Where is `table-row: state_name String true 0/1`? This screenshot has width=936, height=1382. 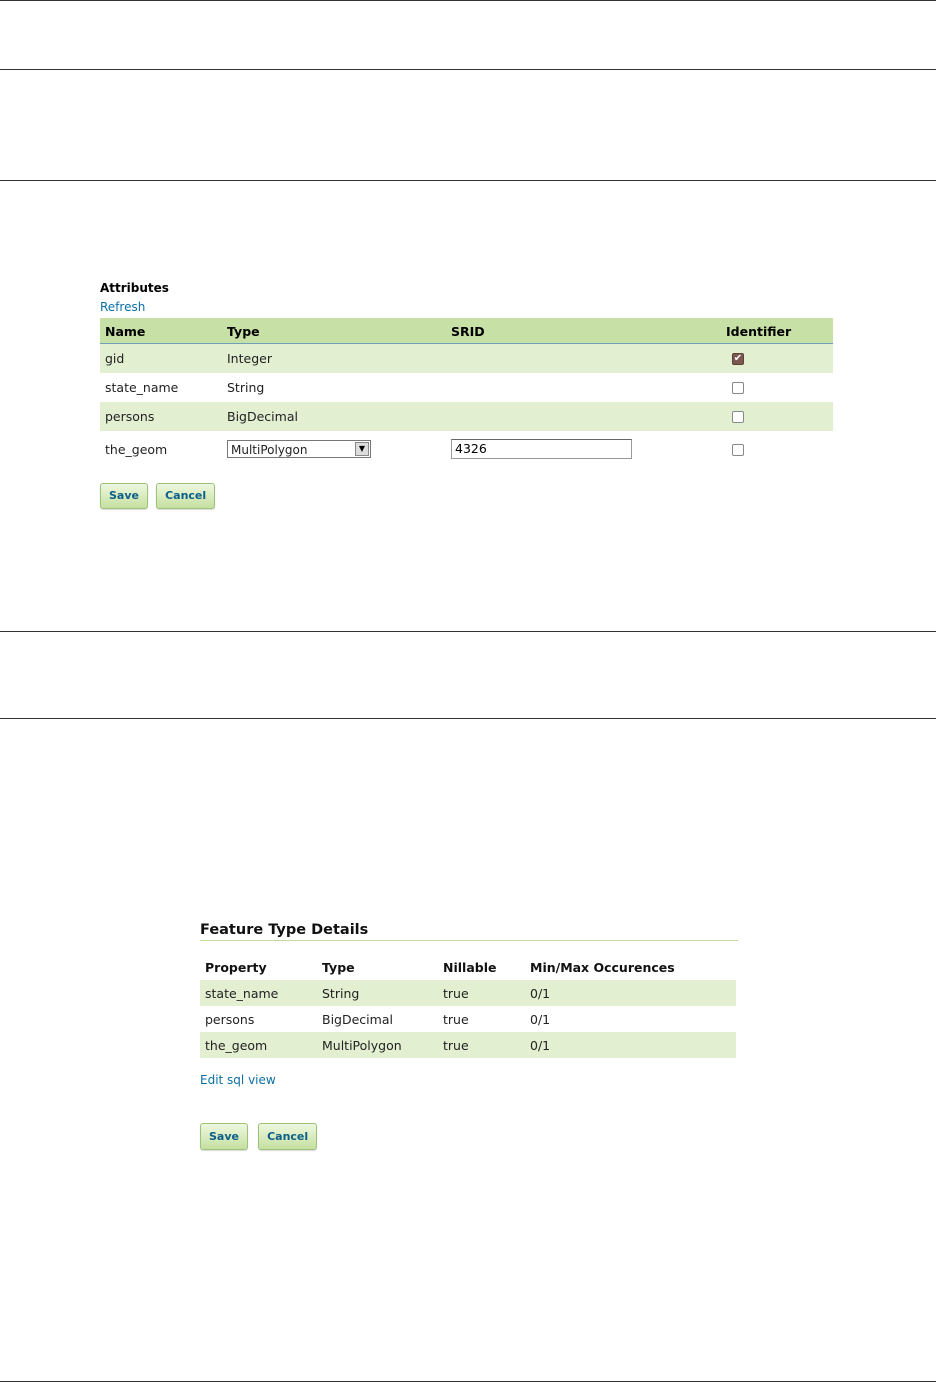 table-row: state_name String true 0/1 is located at coordinates (468, 993).